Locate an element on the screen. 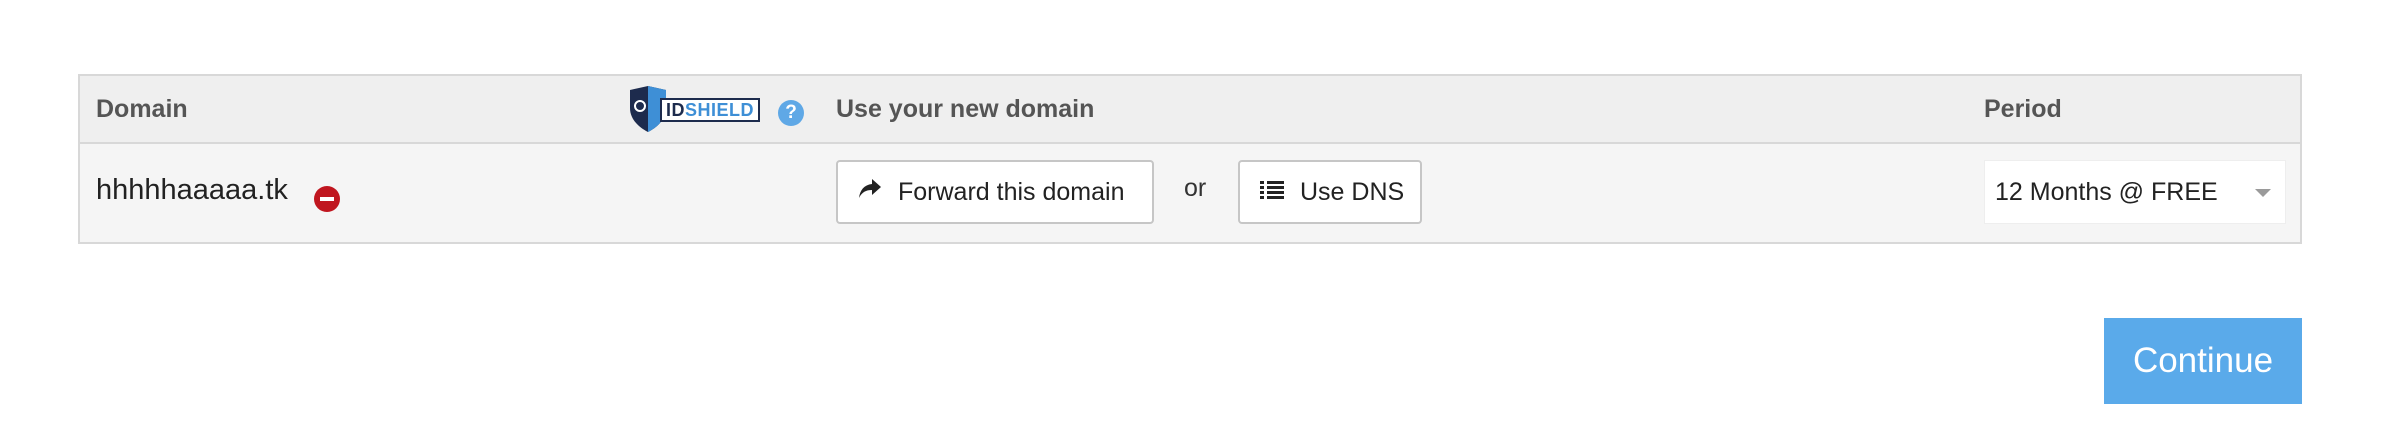  domain-name: hhhhhaaaaa.tk is located at coordinates (192, 190).